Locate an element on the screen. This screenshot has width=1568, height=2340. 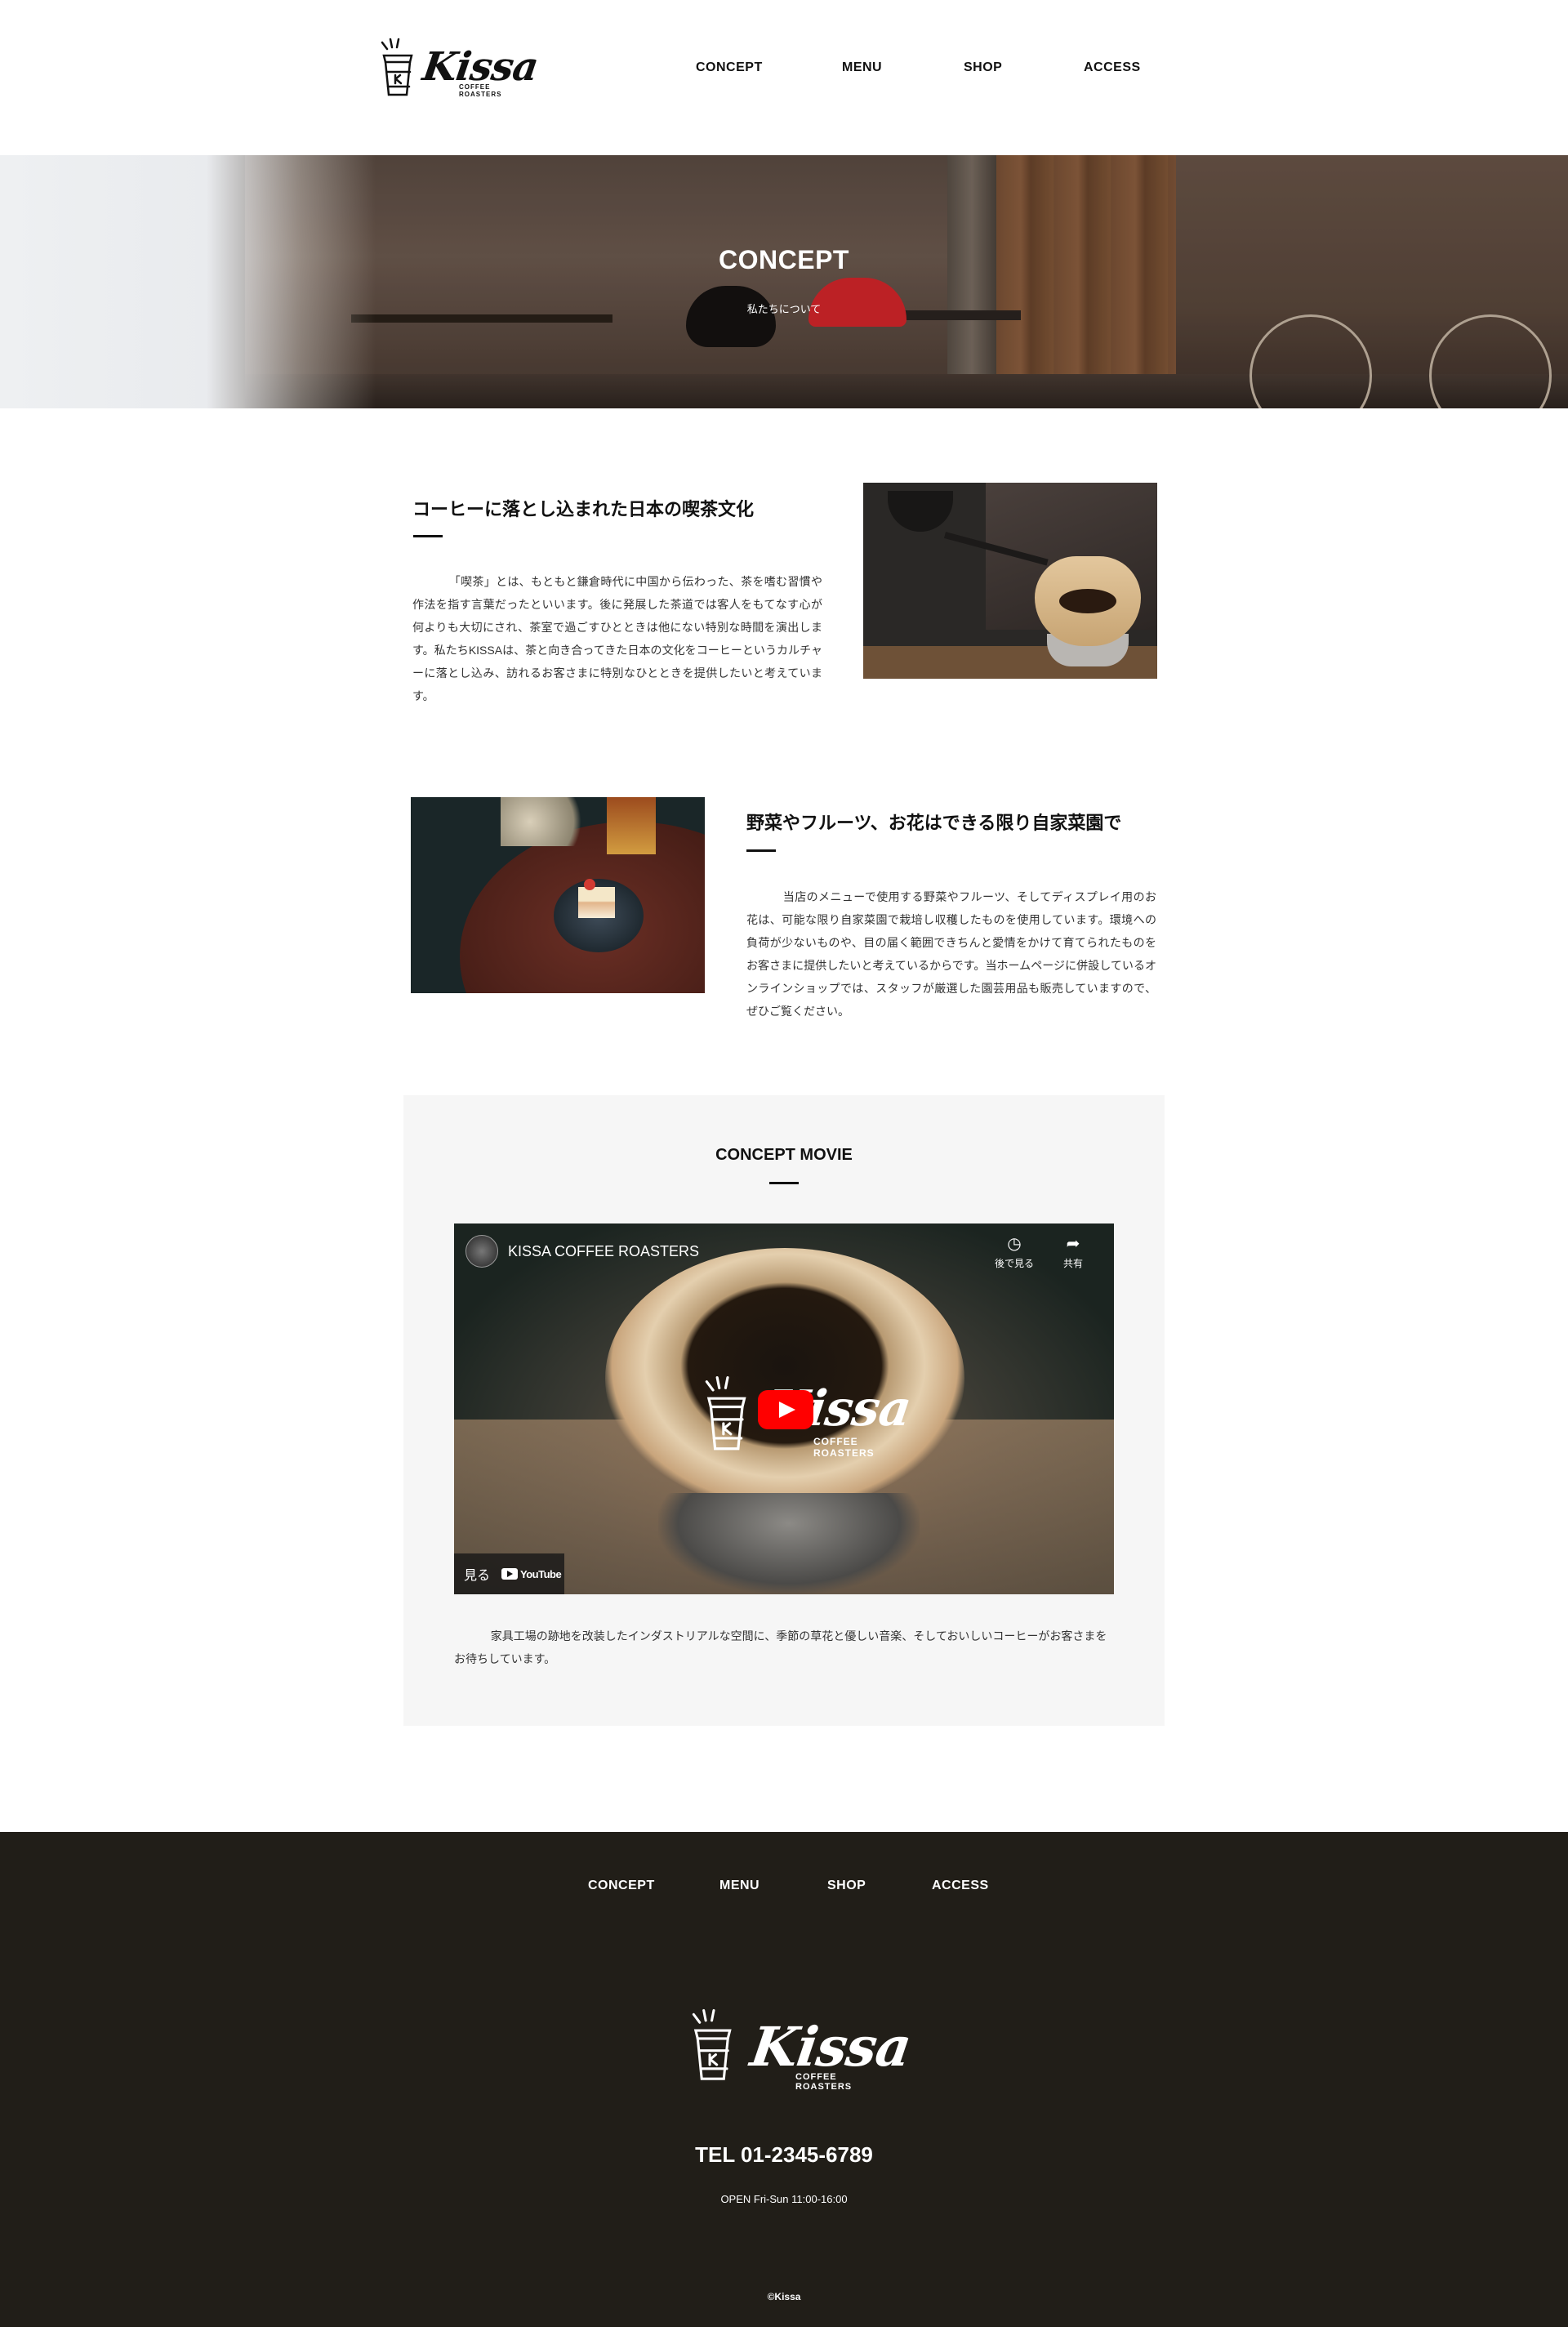
share-label: 共有 is located at coordinates (1073, 1263).